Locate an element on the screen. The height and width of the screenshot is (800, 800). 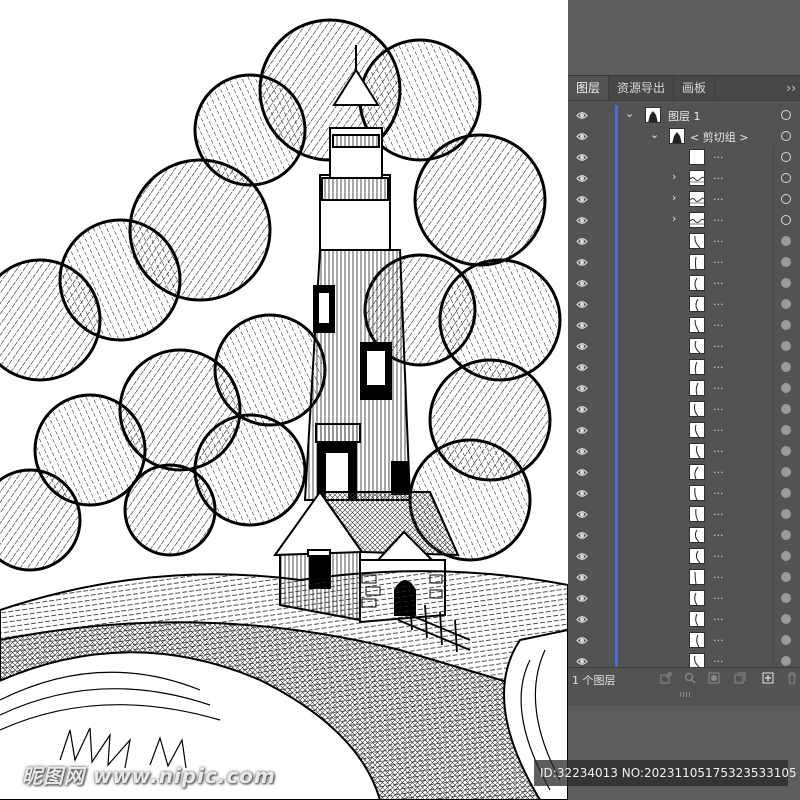
layer-row-top: ⌄ 图层 1 is located at coordinates (684, 115).